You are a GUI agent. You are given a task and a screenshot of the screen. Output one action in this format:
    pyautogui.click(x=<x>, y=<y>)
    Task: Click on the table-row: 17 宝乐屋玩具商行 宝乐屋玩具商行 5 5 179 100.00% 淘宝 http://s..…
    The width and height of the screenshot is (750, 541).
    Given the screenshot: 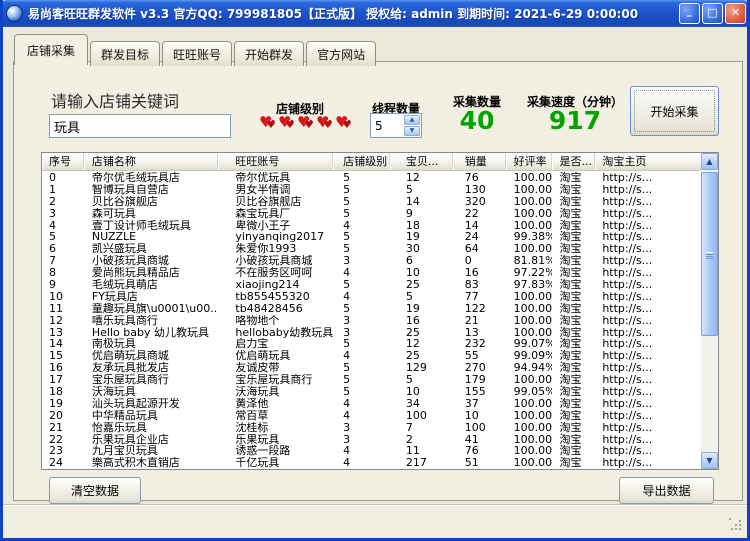 What is the action you would take?
    pyautogui.click(x=371, y=380)
    